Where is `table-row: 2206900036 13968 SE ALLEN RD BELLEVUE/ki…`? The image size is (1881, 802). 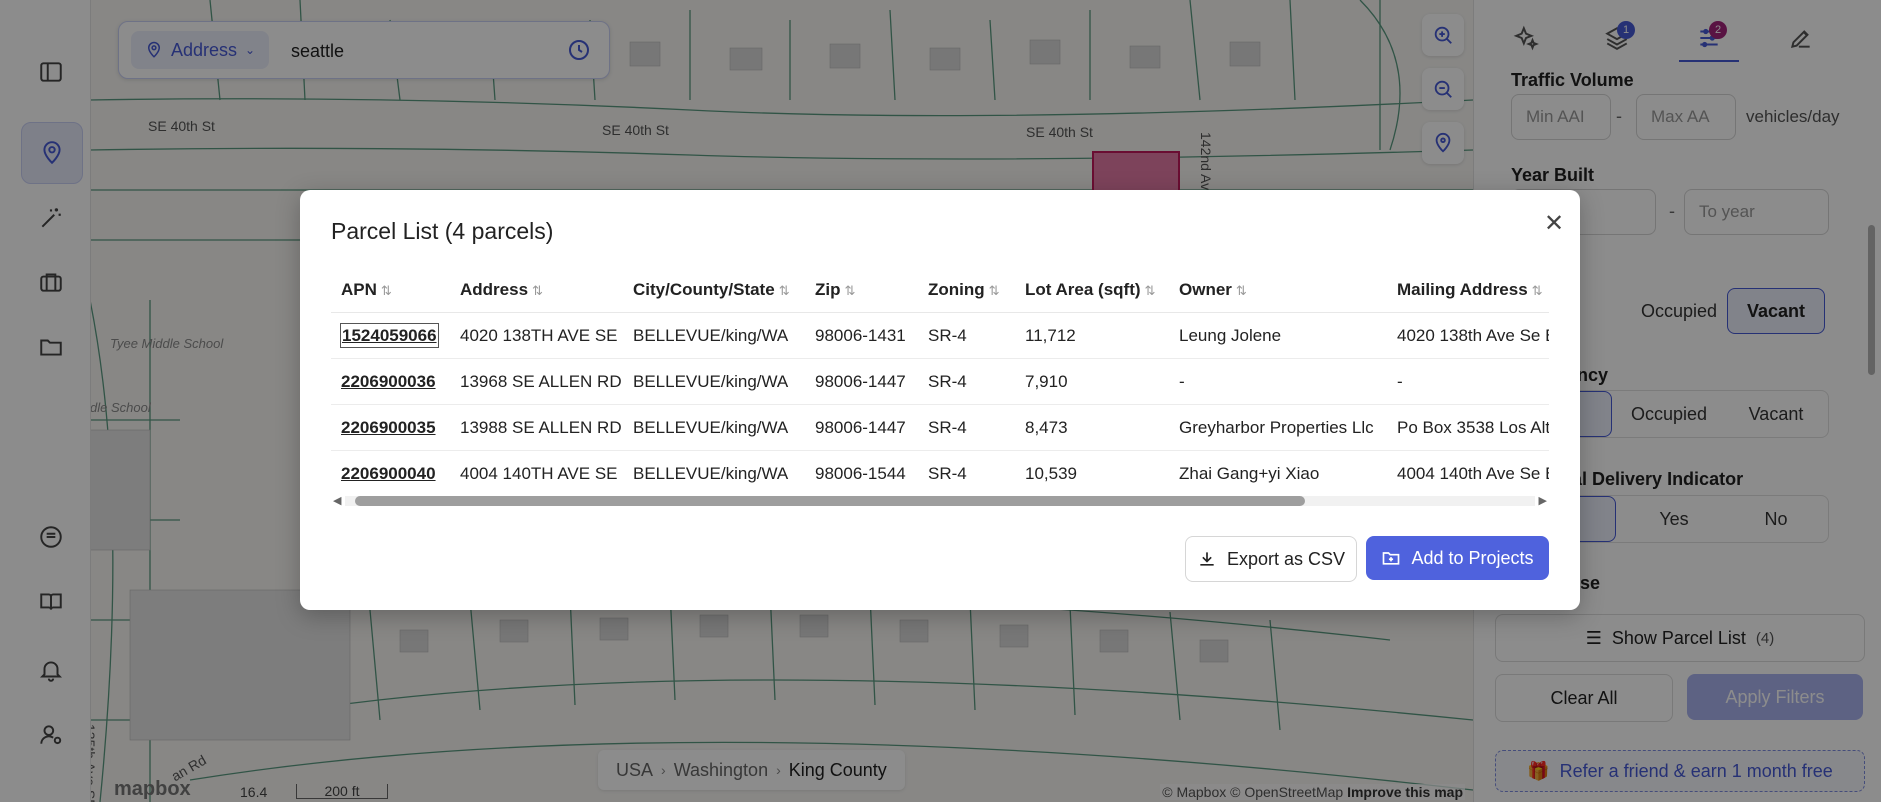
table-row: 2206900036 13968 SE ALLEN RD BELLEVUE/ki… is located at coordinates (940, 381).